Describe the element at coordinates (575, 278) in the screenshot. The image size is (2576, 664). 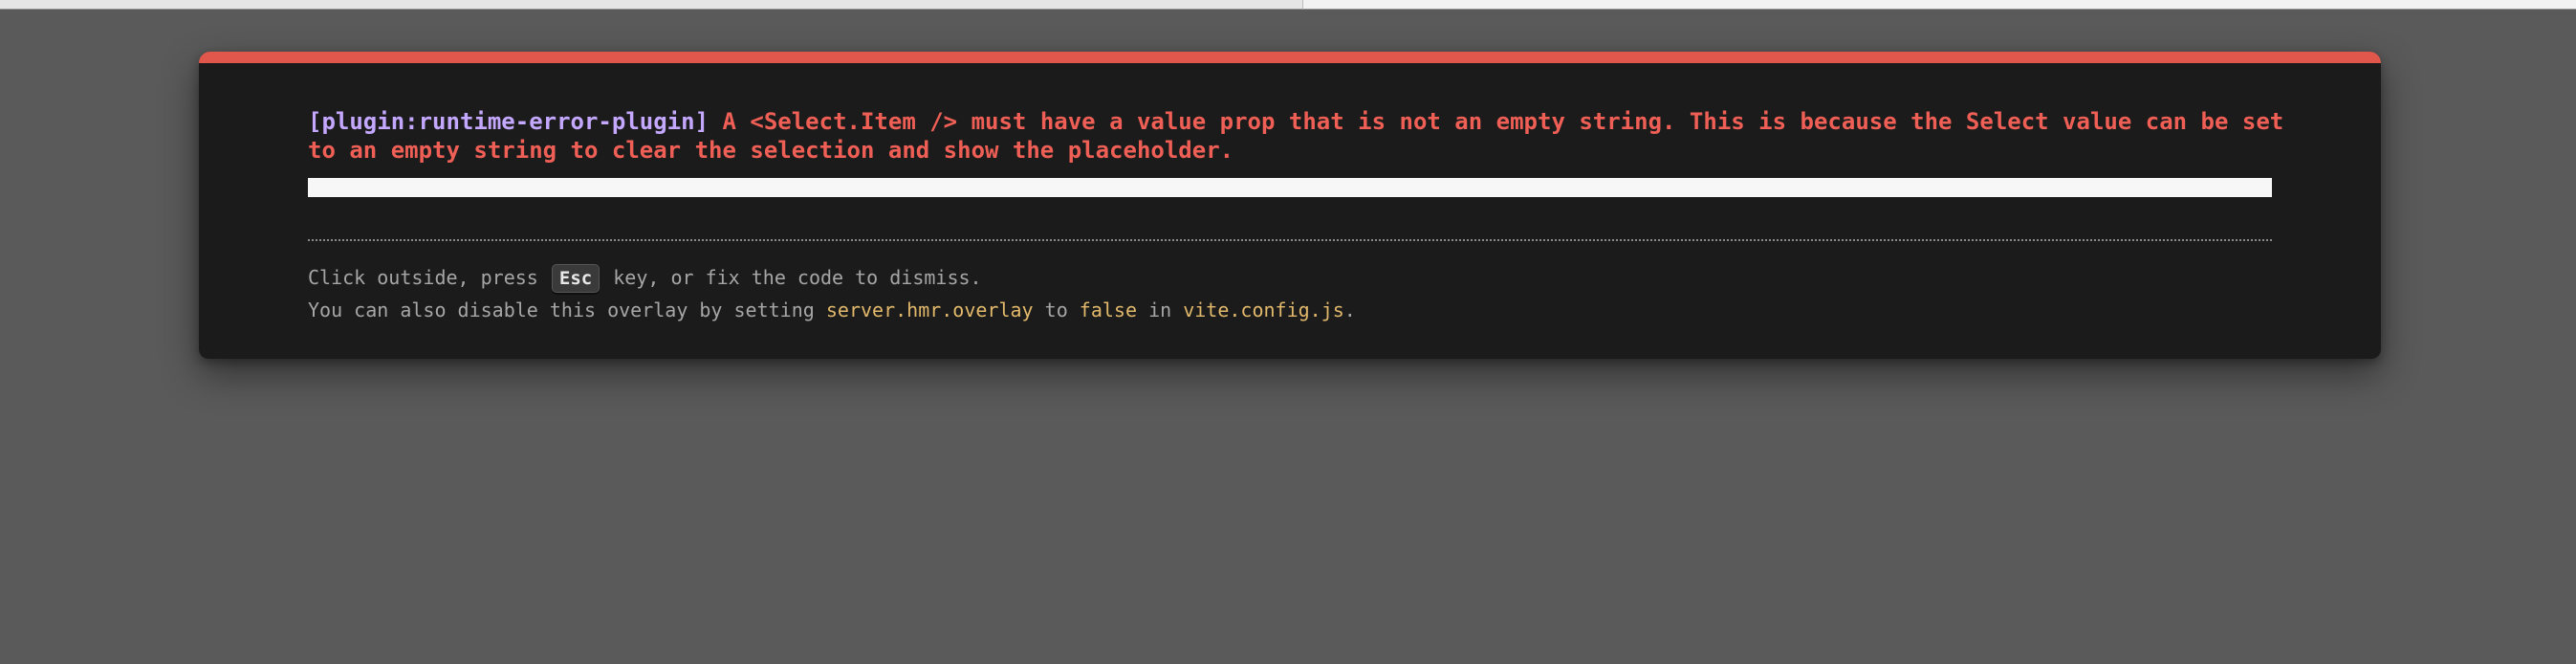
I see `esc-key: Esc` at that location.